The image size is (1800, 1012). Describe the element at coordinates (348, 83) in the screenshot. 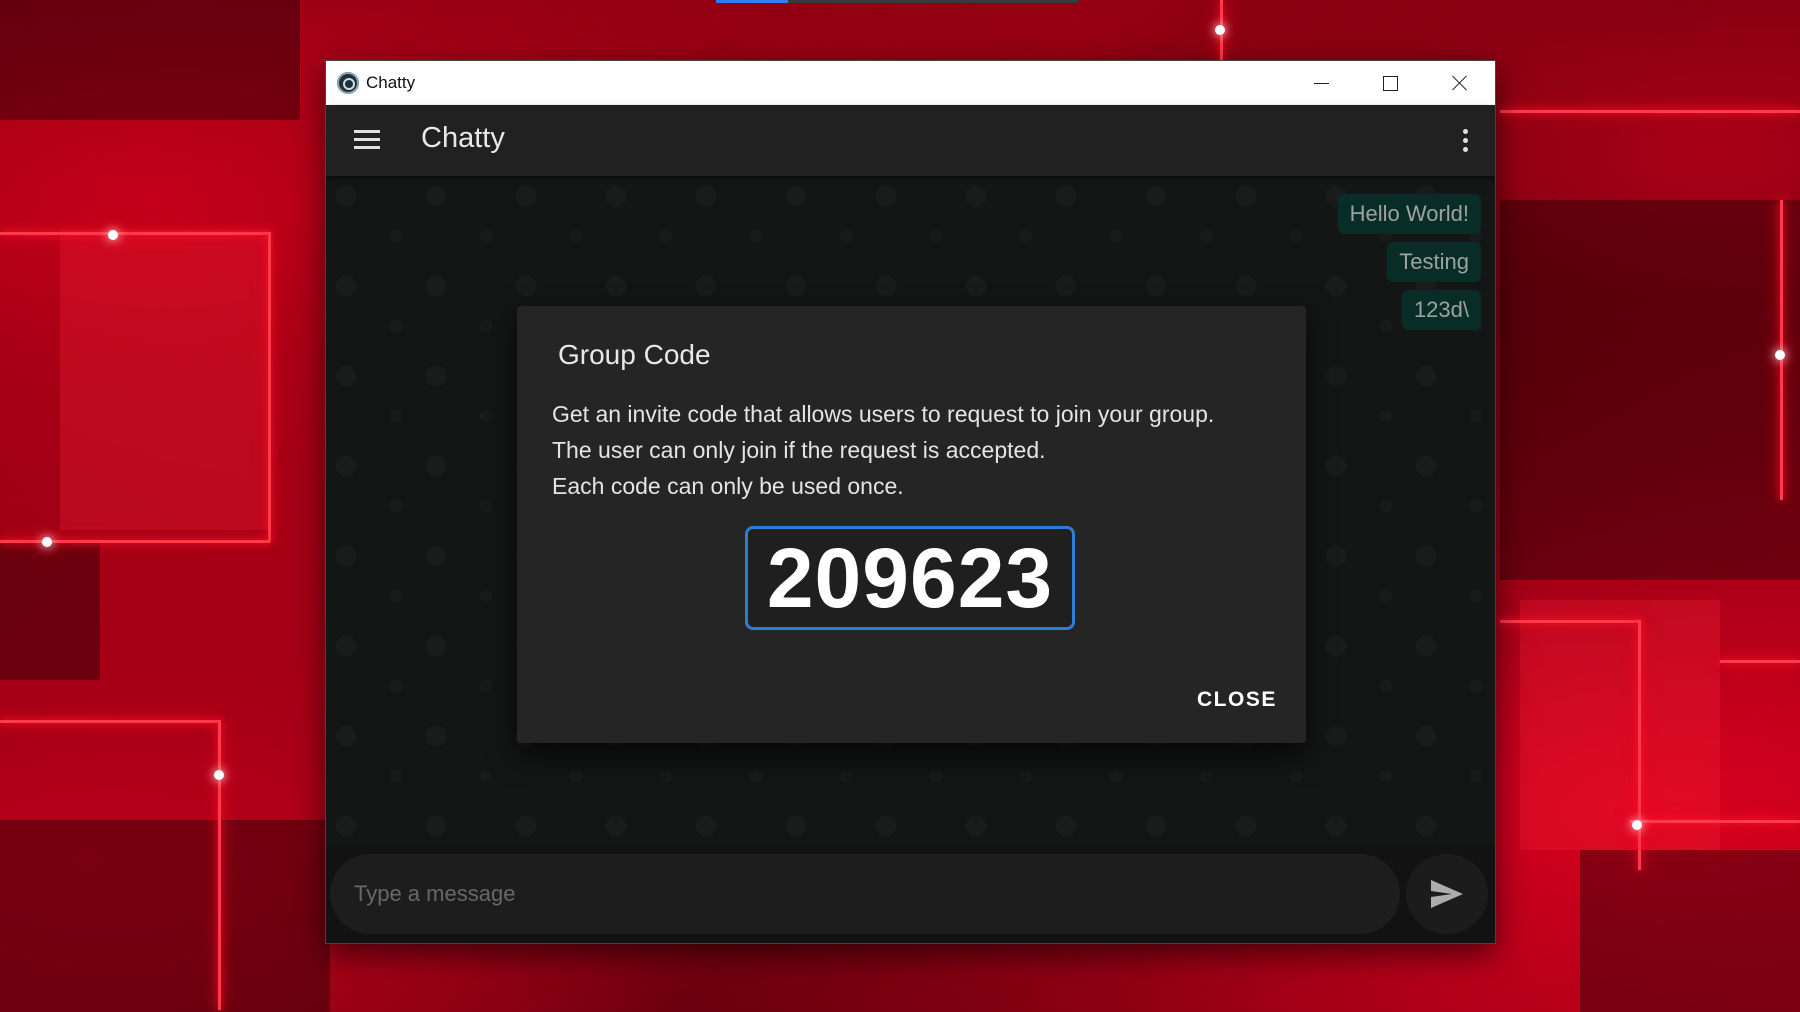

I see `chatty-logo-icon` at that location.